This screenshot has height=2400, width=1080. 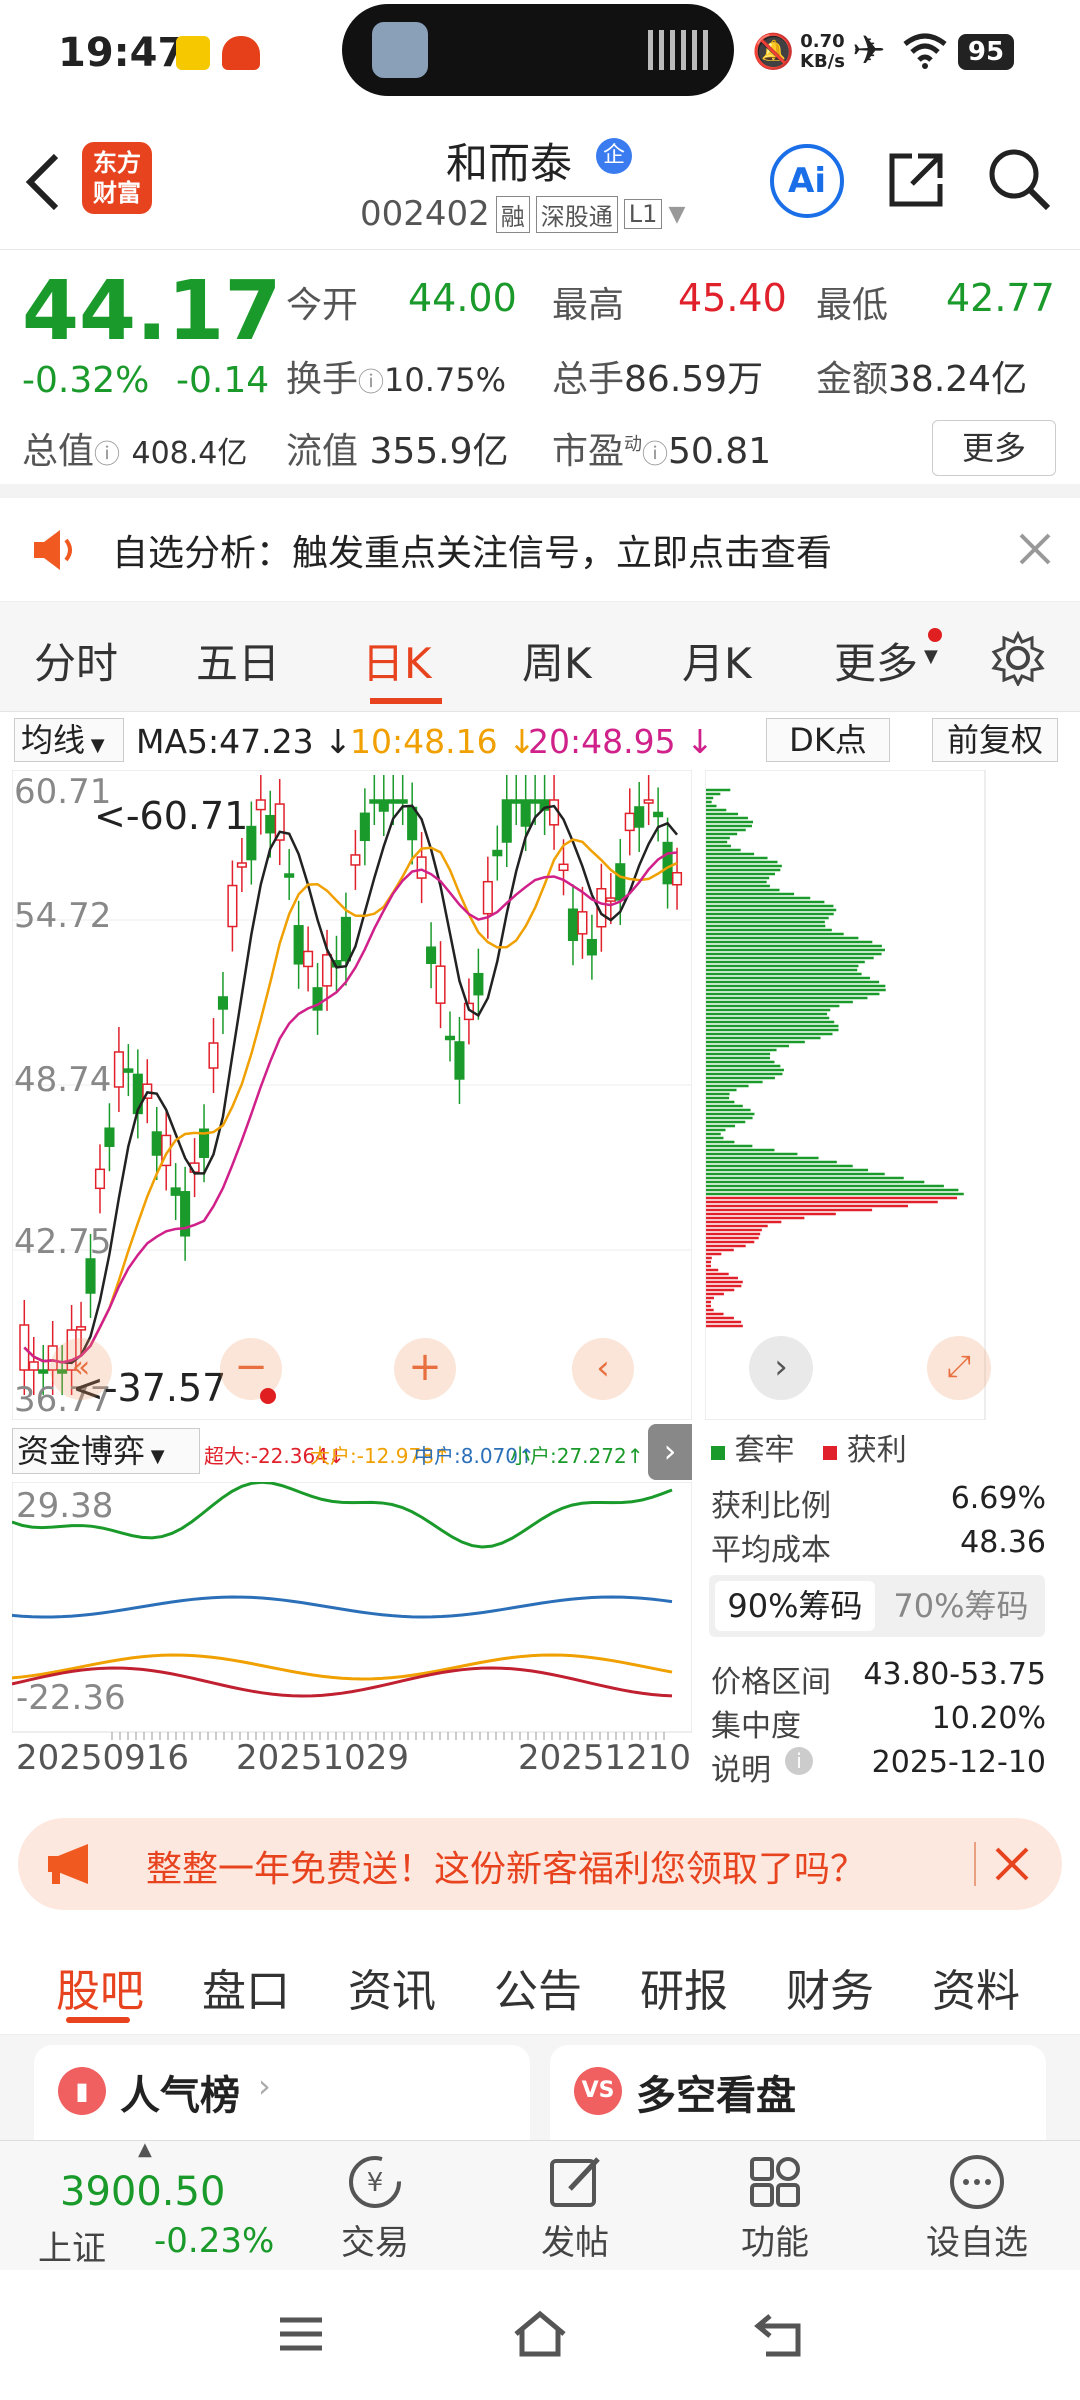 I want to click on dk-point-button: DK点, so click(x=828, y=740).